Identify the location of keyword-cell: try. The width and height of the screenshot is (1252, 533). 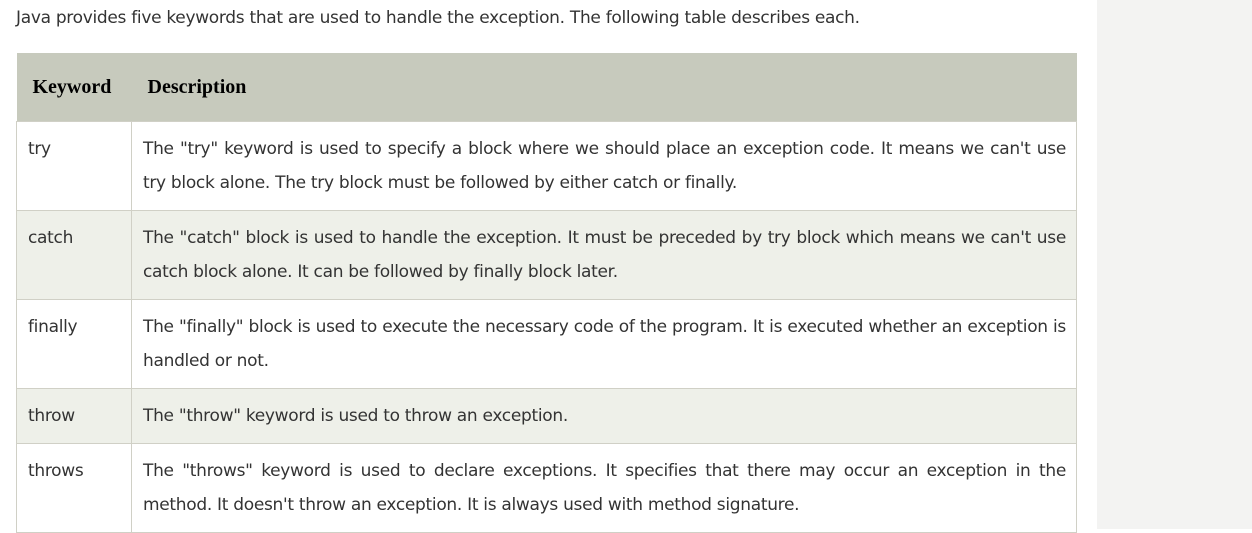
(74, 166).